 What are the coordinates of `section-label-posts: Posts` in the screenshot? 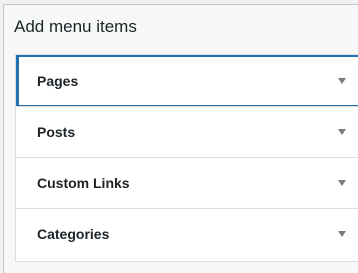 It's located at (56, 132).